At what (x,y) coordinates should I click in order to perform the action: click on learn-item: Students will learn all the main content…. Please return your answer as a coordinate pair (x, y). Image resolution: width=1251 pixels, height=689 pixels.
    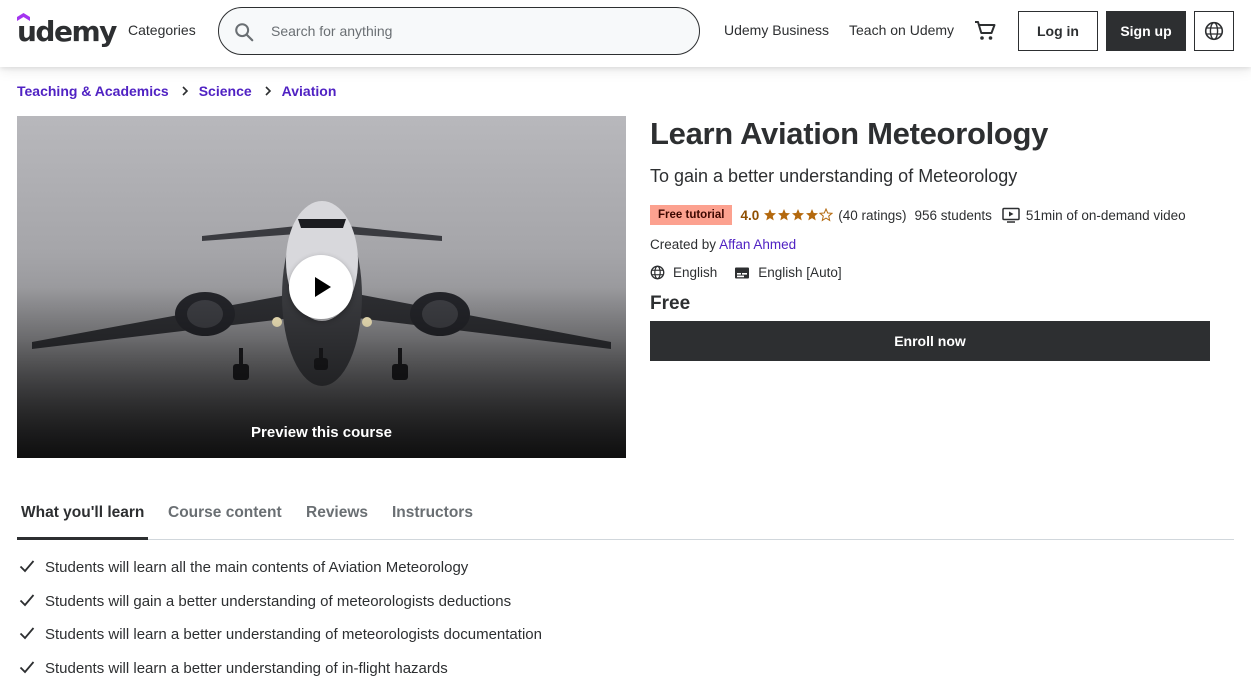
    Looking at the image, I should click on (279, 573).